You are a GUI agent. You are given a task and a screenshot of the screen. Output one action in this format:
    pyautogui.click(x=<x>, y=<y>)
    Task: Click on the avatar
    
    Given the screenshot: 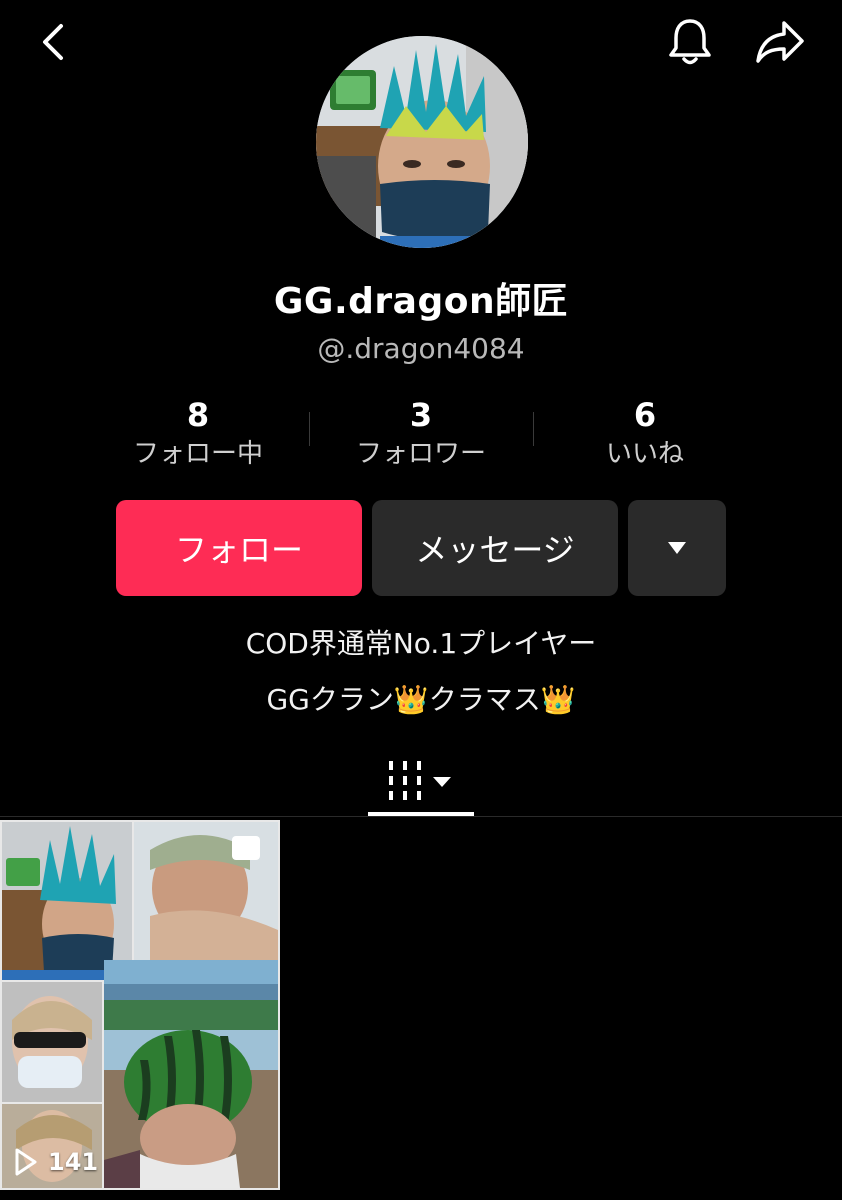 What is the action you would take?
    pyautogui.click(x=422, y=142)
    